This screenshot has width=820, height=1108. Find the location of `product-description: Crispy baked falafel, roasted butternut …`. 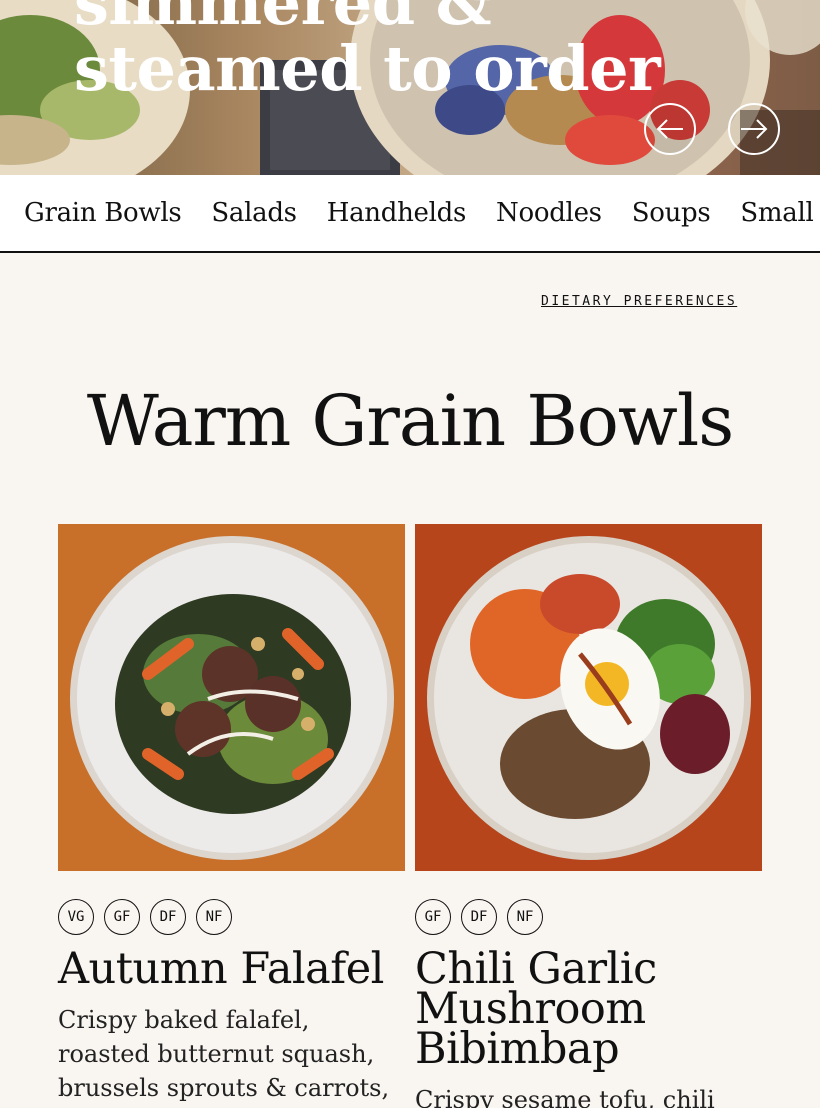

product-description: Crispy baked falafel, roasted butternut … is located at coordinates (224, 1054).